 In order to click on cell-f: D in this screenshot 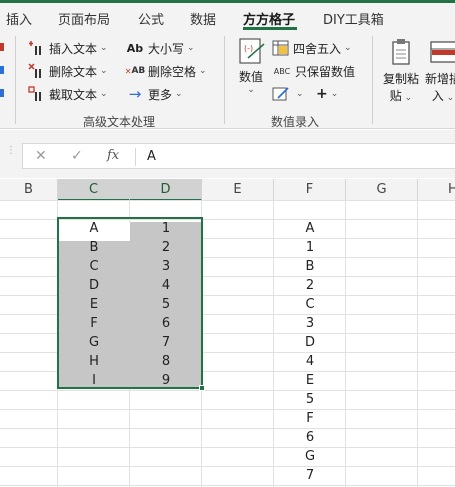, I will do `click(310, 342)`.